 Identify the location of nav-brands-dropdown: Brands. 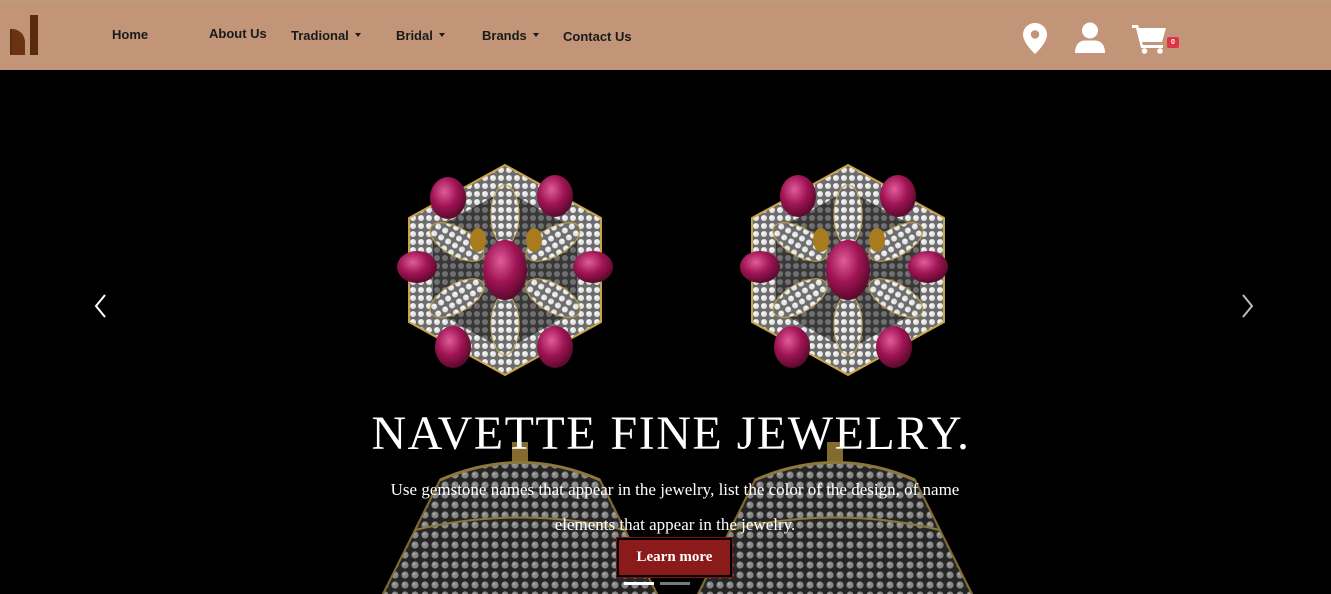
(510, 35).